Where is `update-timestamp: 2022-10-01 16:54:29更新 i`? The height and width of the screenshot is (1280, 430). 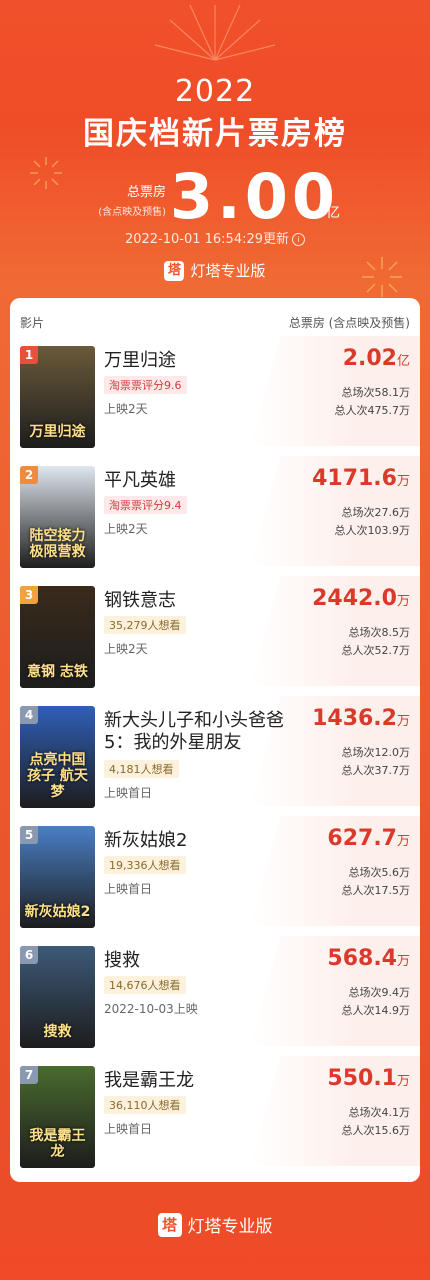
update-timestamp: 2022-10-01 16:54:29更新 i is located at coordinates (215, 237).